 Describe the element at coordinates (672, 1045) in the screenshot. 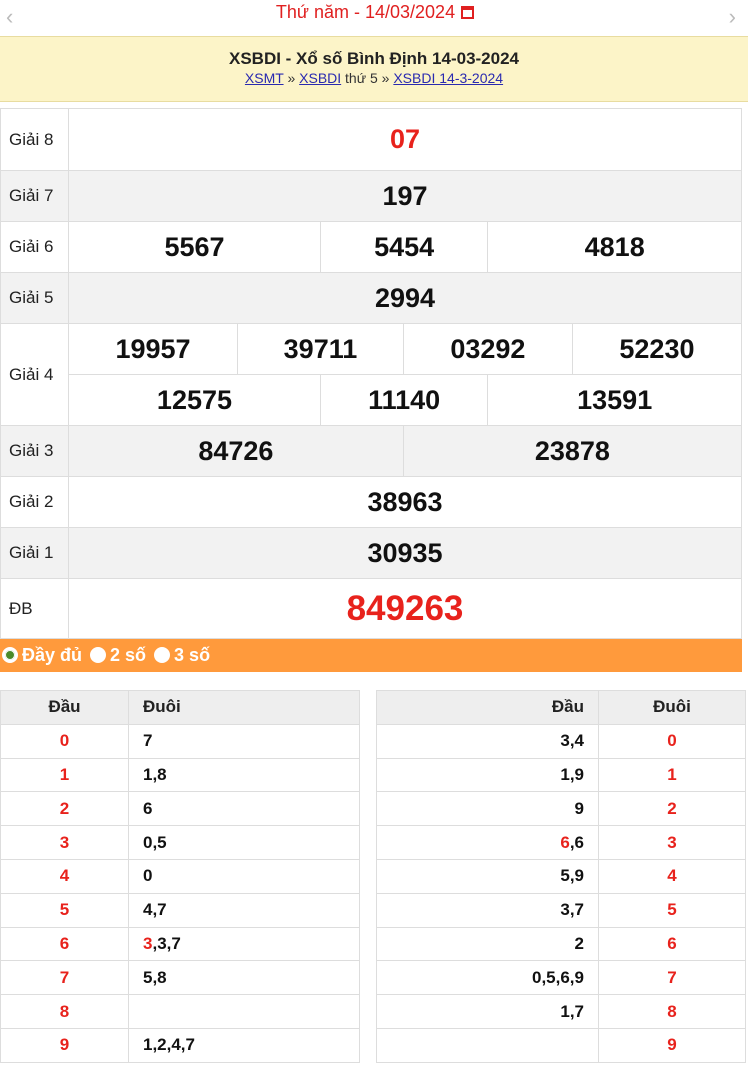

I see `loto-tail-cell: 9` at that location.